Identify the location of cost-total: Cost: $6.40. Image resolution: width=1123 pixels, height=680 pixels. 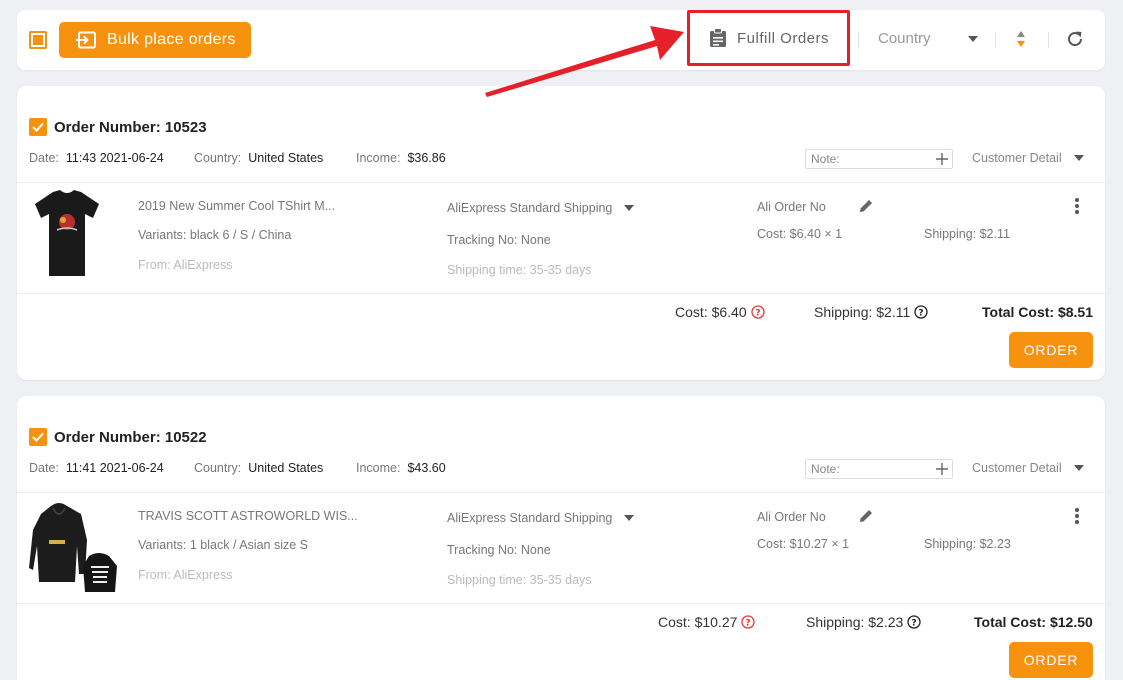
(711, 312).